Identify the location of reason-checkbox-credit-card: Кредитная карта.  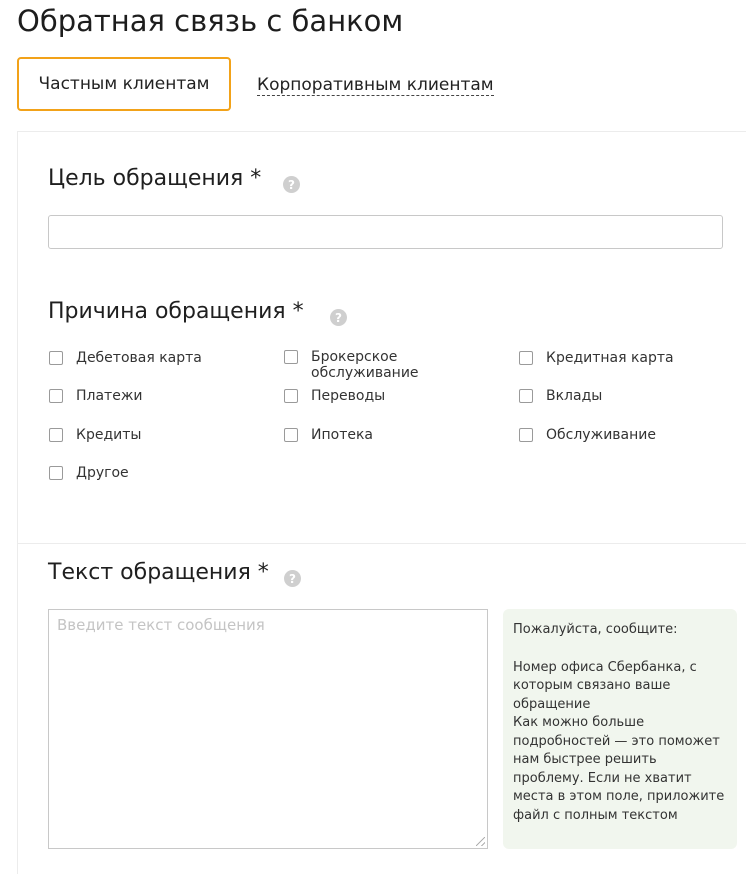
(596, 358).